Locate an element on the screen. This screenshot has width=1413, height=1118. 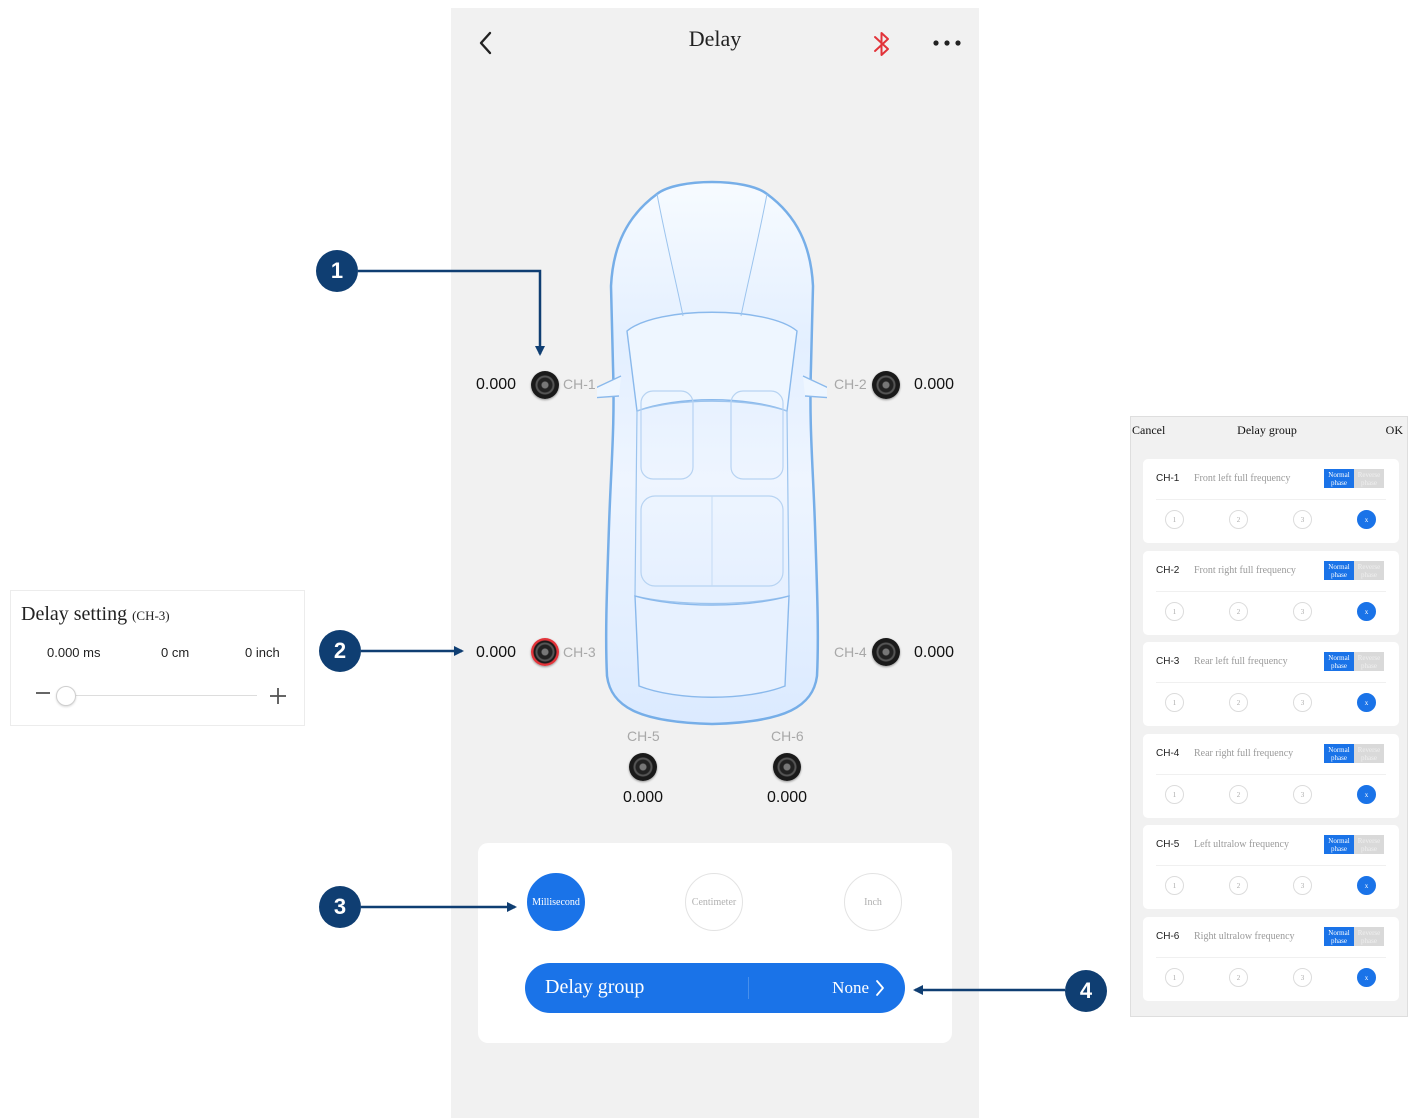
ch6-label: CH-6 is located at coordinates (787, 736).